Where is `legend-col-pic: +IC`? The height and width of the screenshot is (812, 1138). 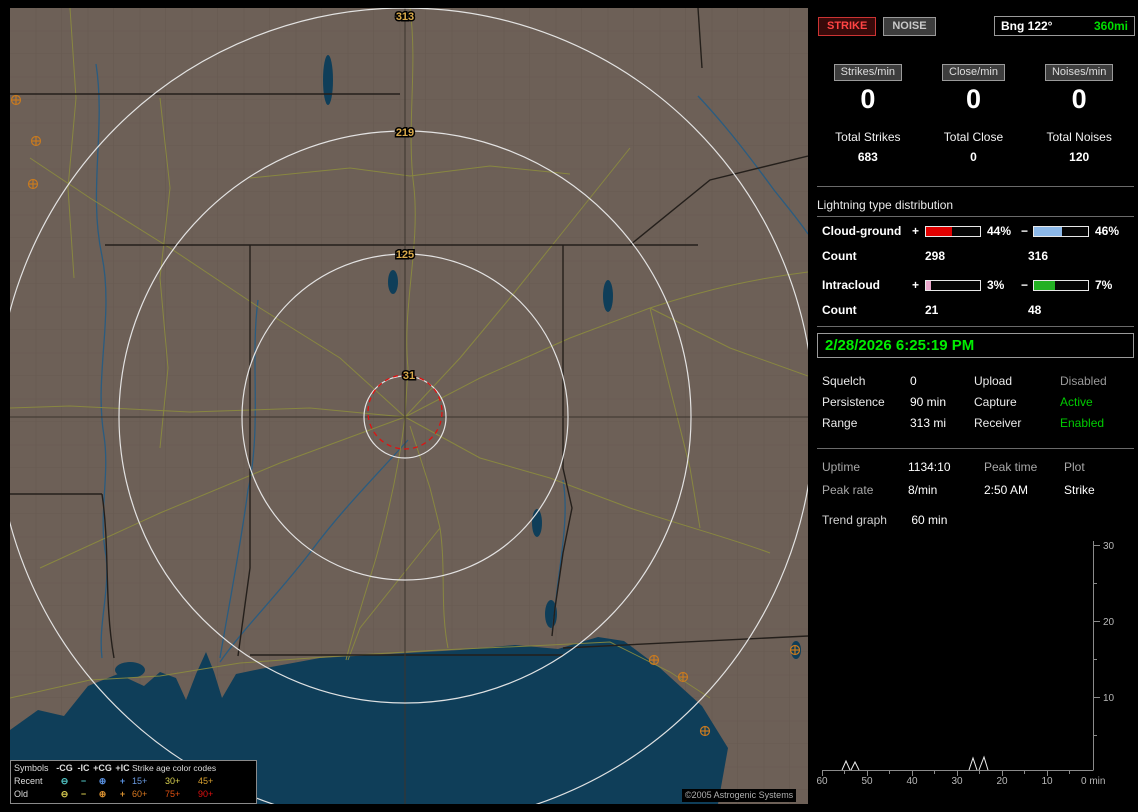 legend-col-pic: +IC is located at coordinates (122, 768).